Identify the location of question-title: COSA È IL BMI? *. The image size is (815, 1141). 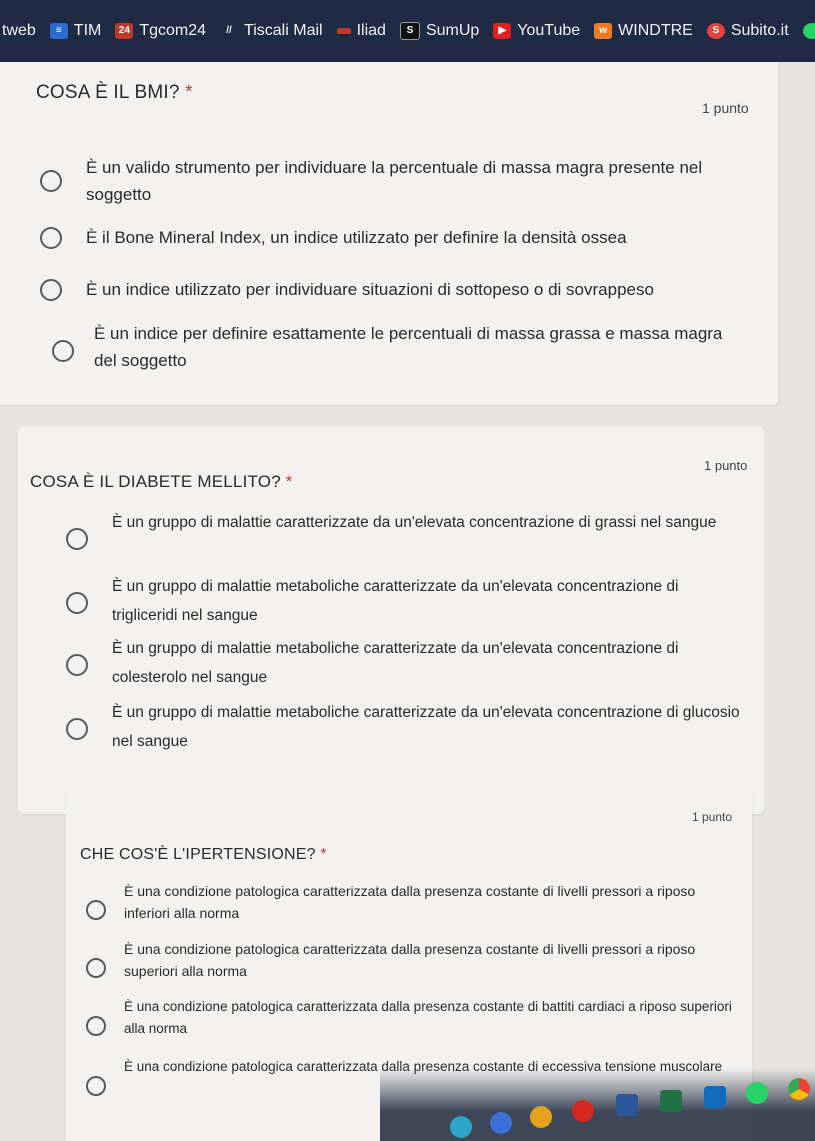
(114, 92).